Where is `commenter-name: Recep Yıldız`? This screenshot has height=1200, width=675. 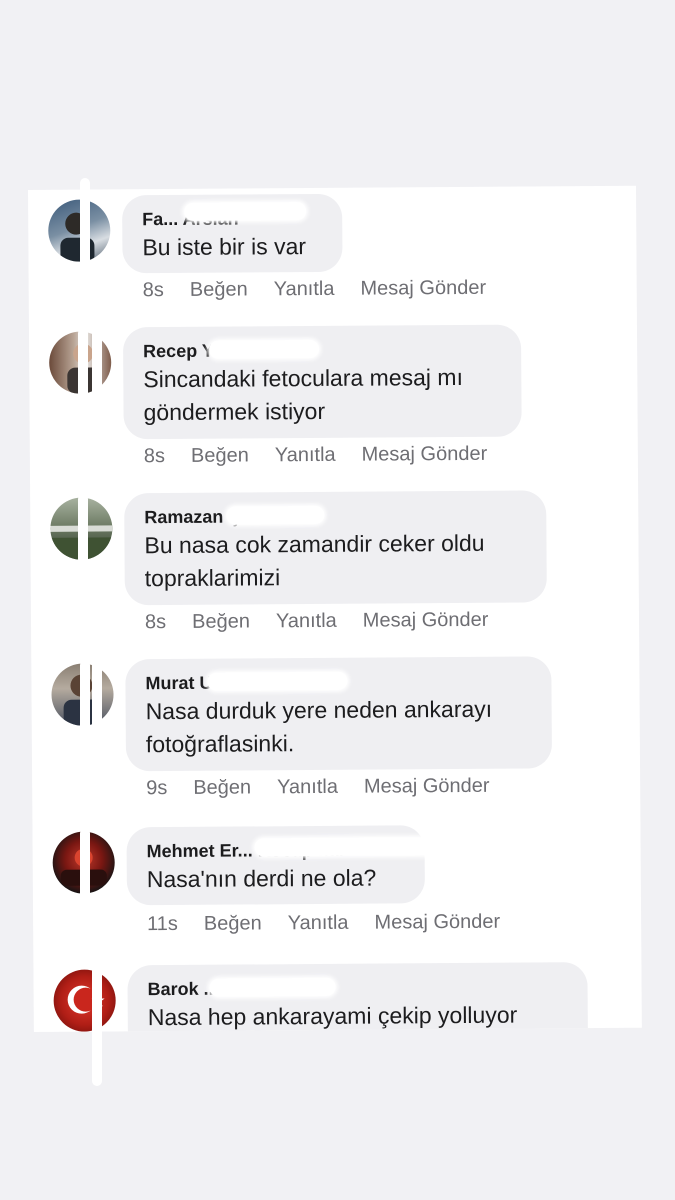
commenter-name: Recep Yıldız is located at coordinates (321, 350).